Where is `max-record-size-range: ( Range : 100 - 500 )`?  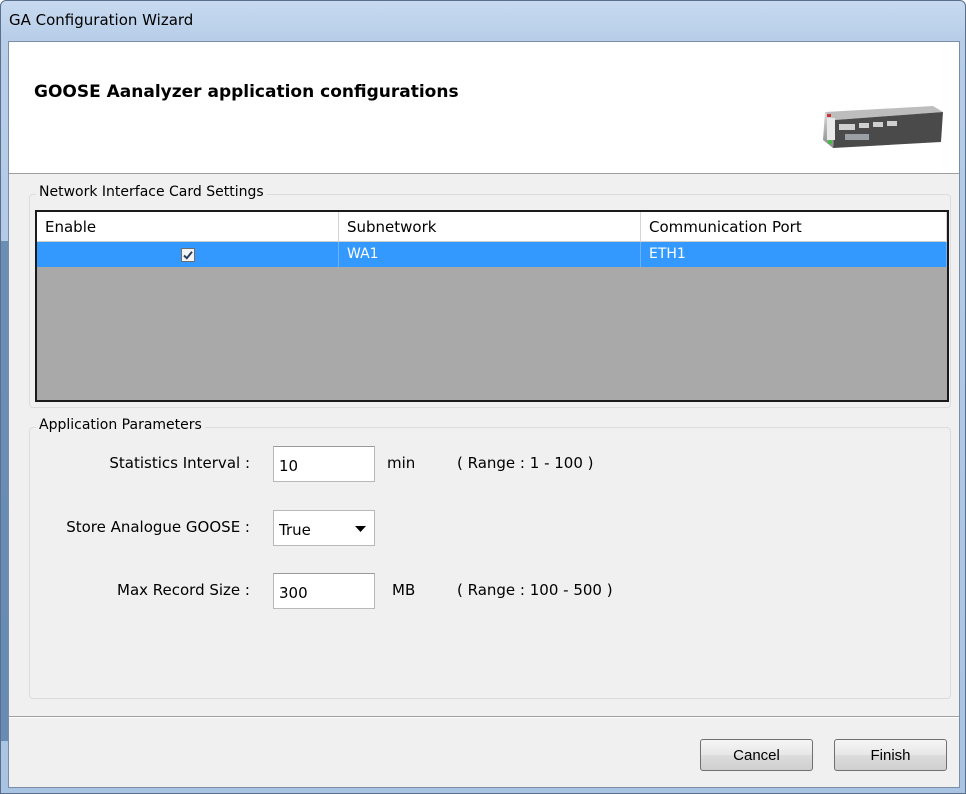 max-record-size-range: ( Range : 100 - 500 ) is located at coordinates (535, 590).